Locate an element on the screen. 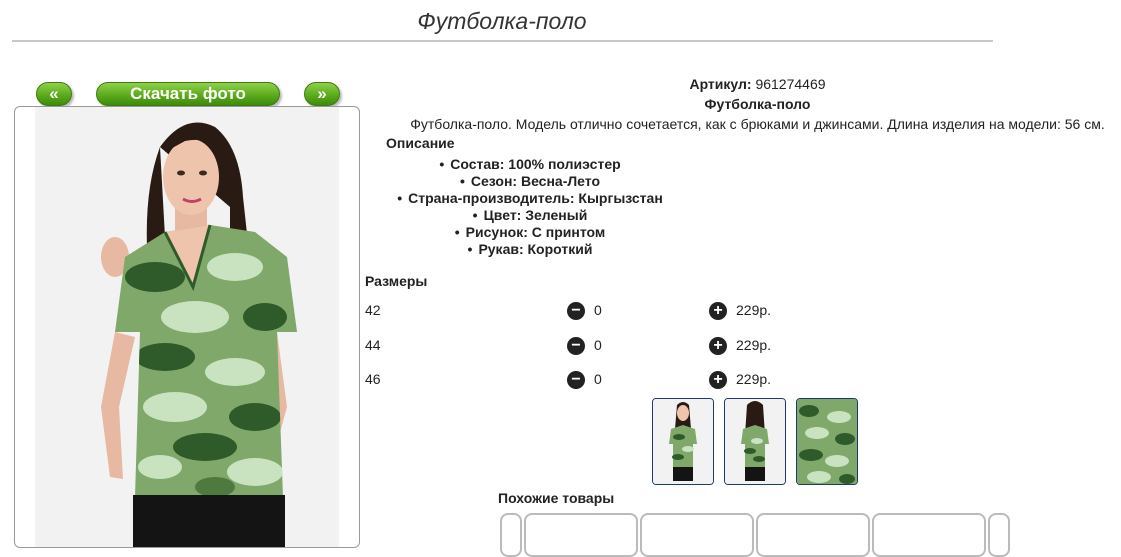  article-label: Артикул: is located at coordinates (720, 84).